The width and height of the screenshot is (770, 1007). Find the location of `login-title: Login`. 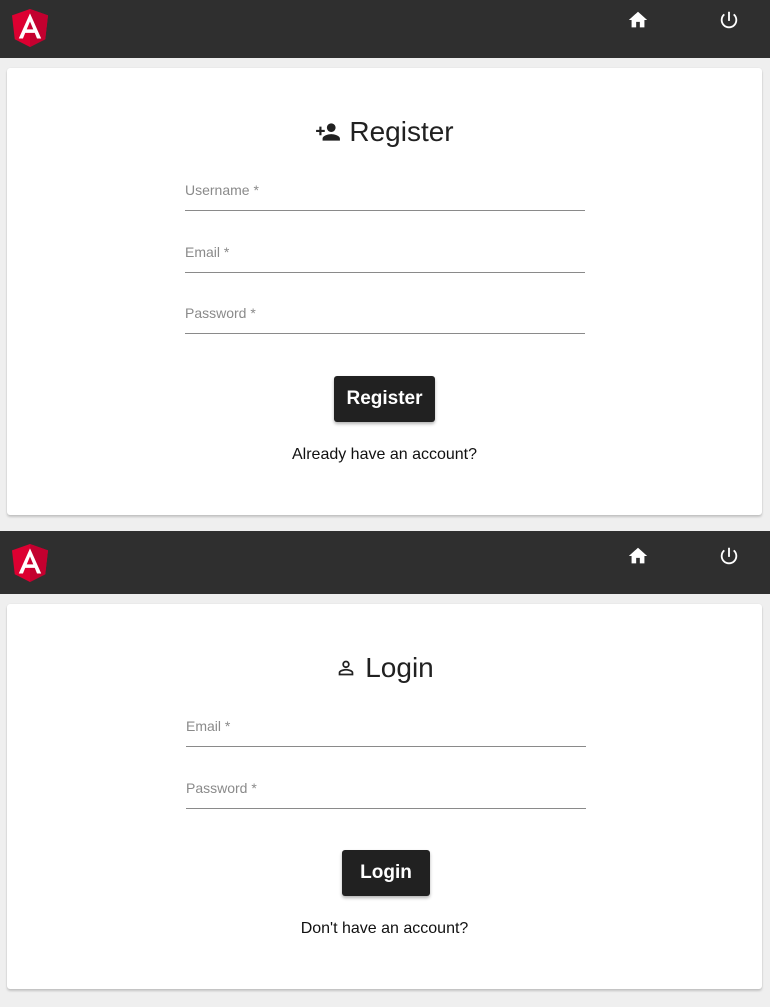

login-title: Login is located at coordinates (384, 668).